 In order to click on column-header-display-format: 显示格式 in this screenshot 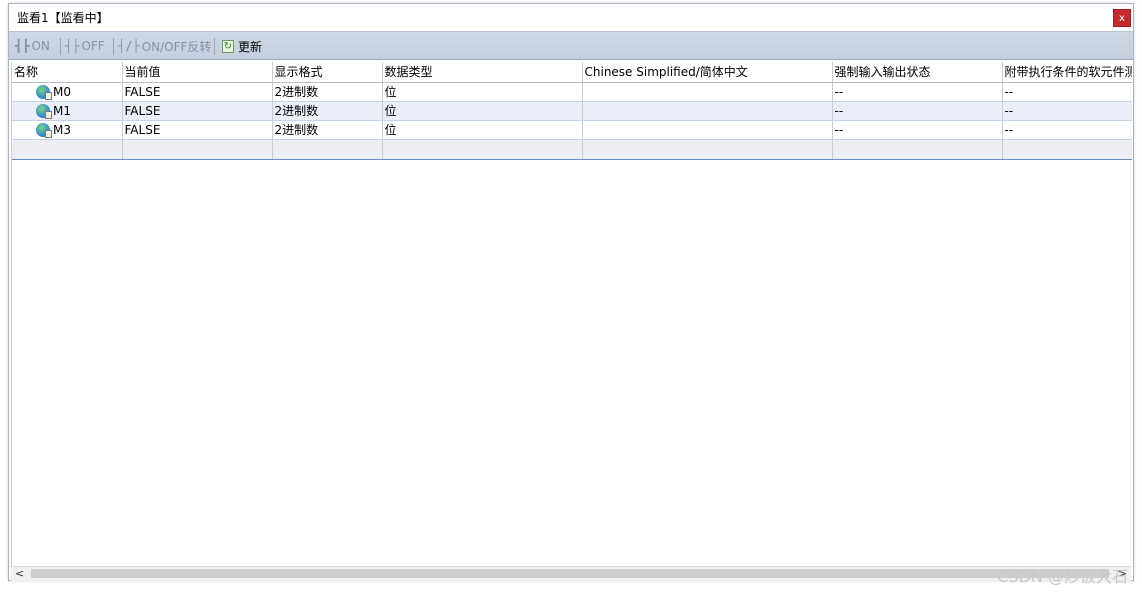, I will do `click(327, 72)`.